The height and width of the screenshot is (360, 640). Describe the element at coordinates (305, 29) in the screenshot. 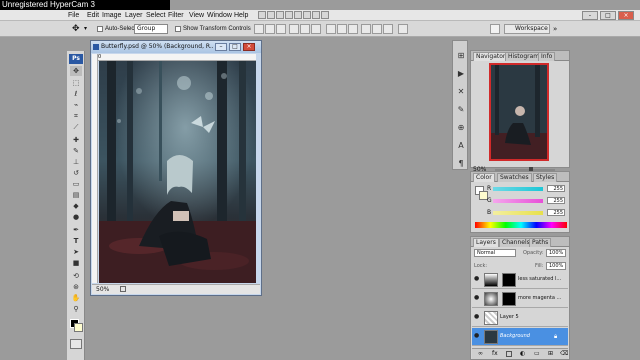

I see `align-hcenter-icon` at that location.